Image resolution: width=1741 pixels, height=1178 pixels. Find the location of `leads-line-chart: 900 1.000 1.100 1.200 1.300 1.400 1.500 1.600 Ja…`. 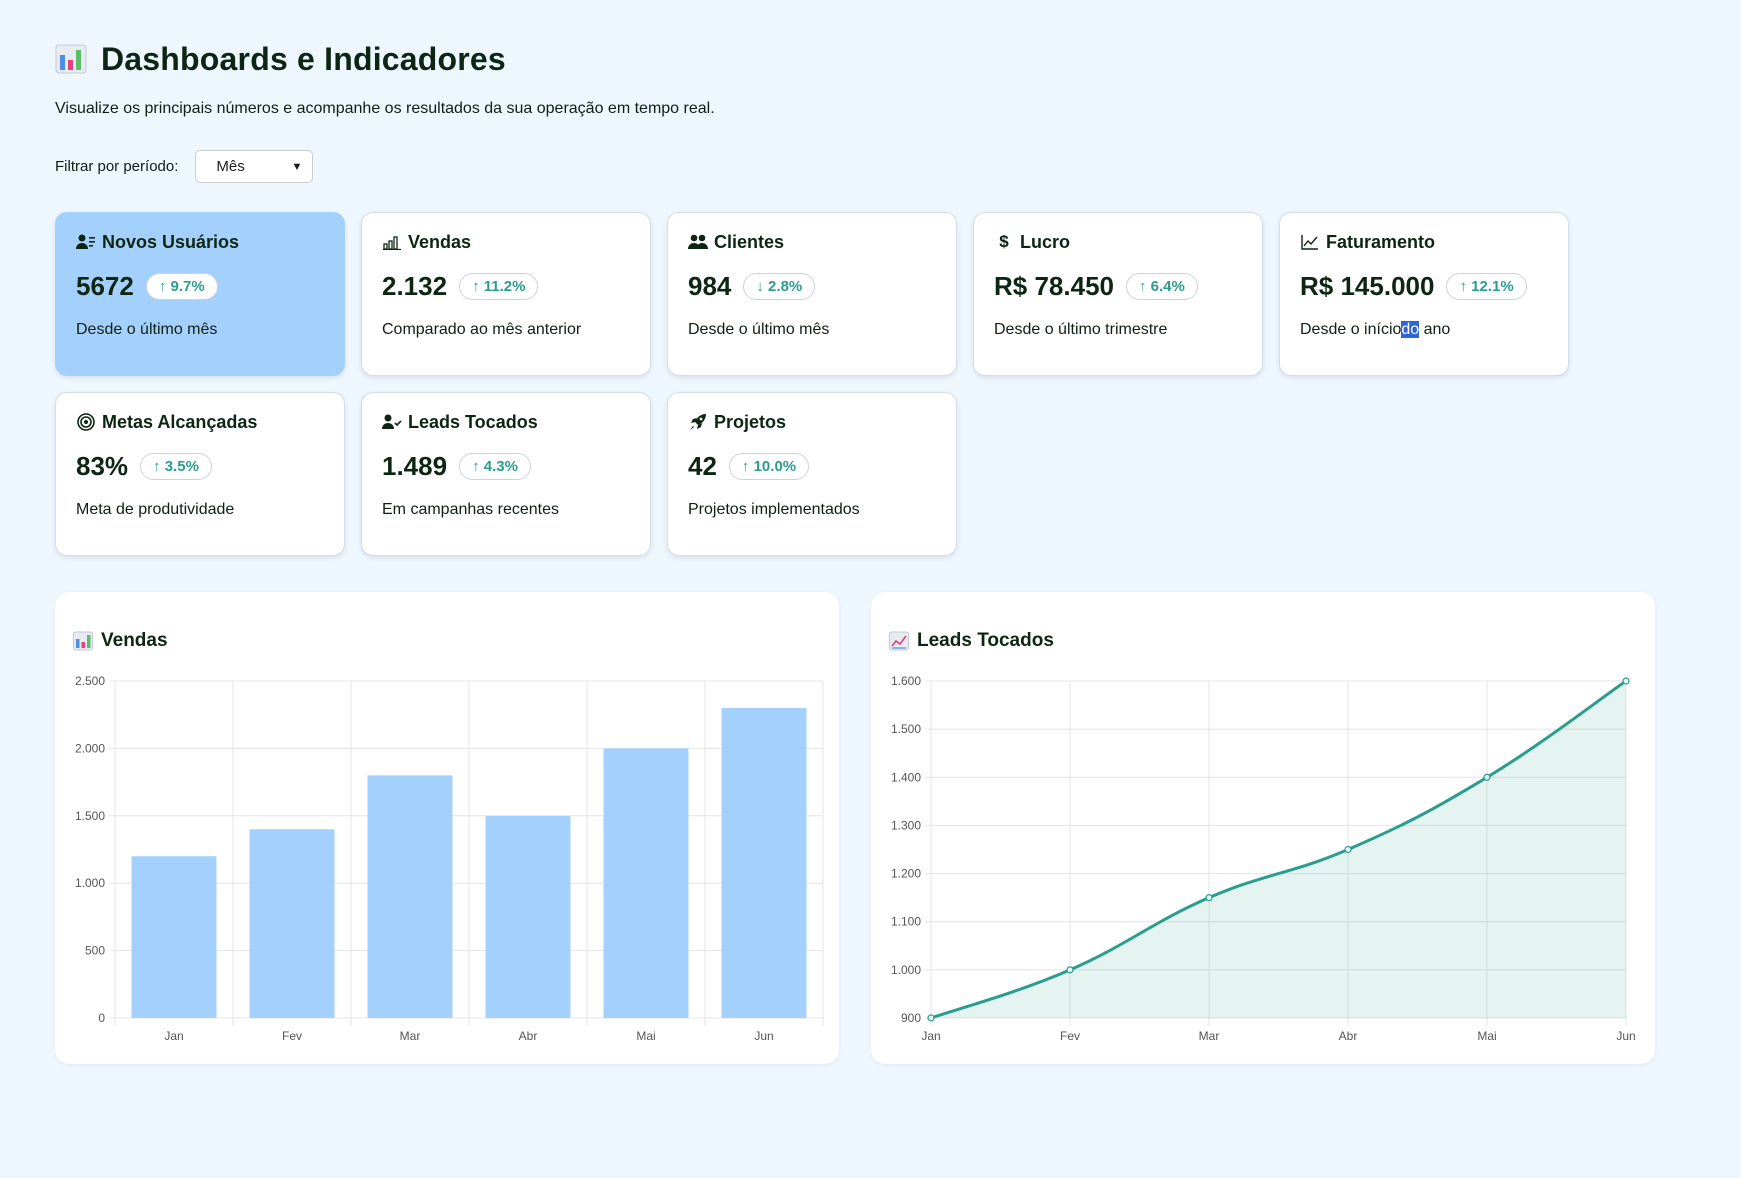

leads-line-chart: 900 1.000 1.100 1.200 1.300 1.400 1.500 1.600 Ja… is located at coordinates (1263, 858).